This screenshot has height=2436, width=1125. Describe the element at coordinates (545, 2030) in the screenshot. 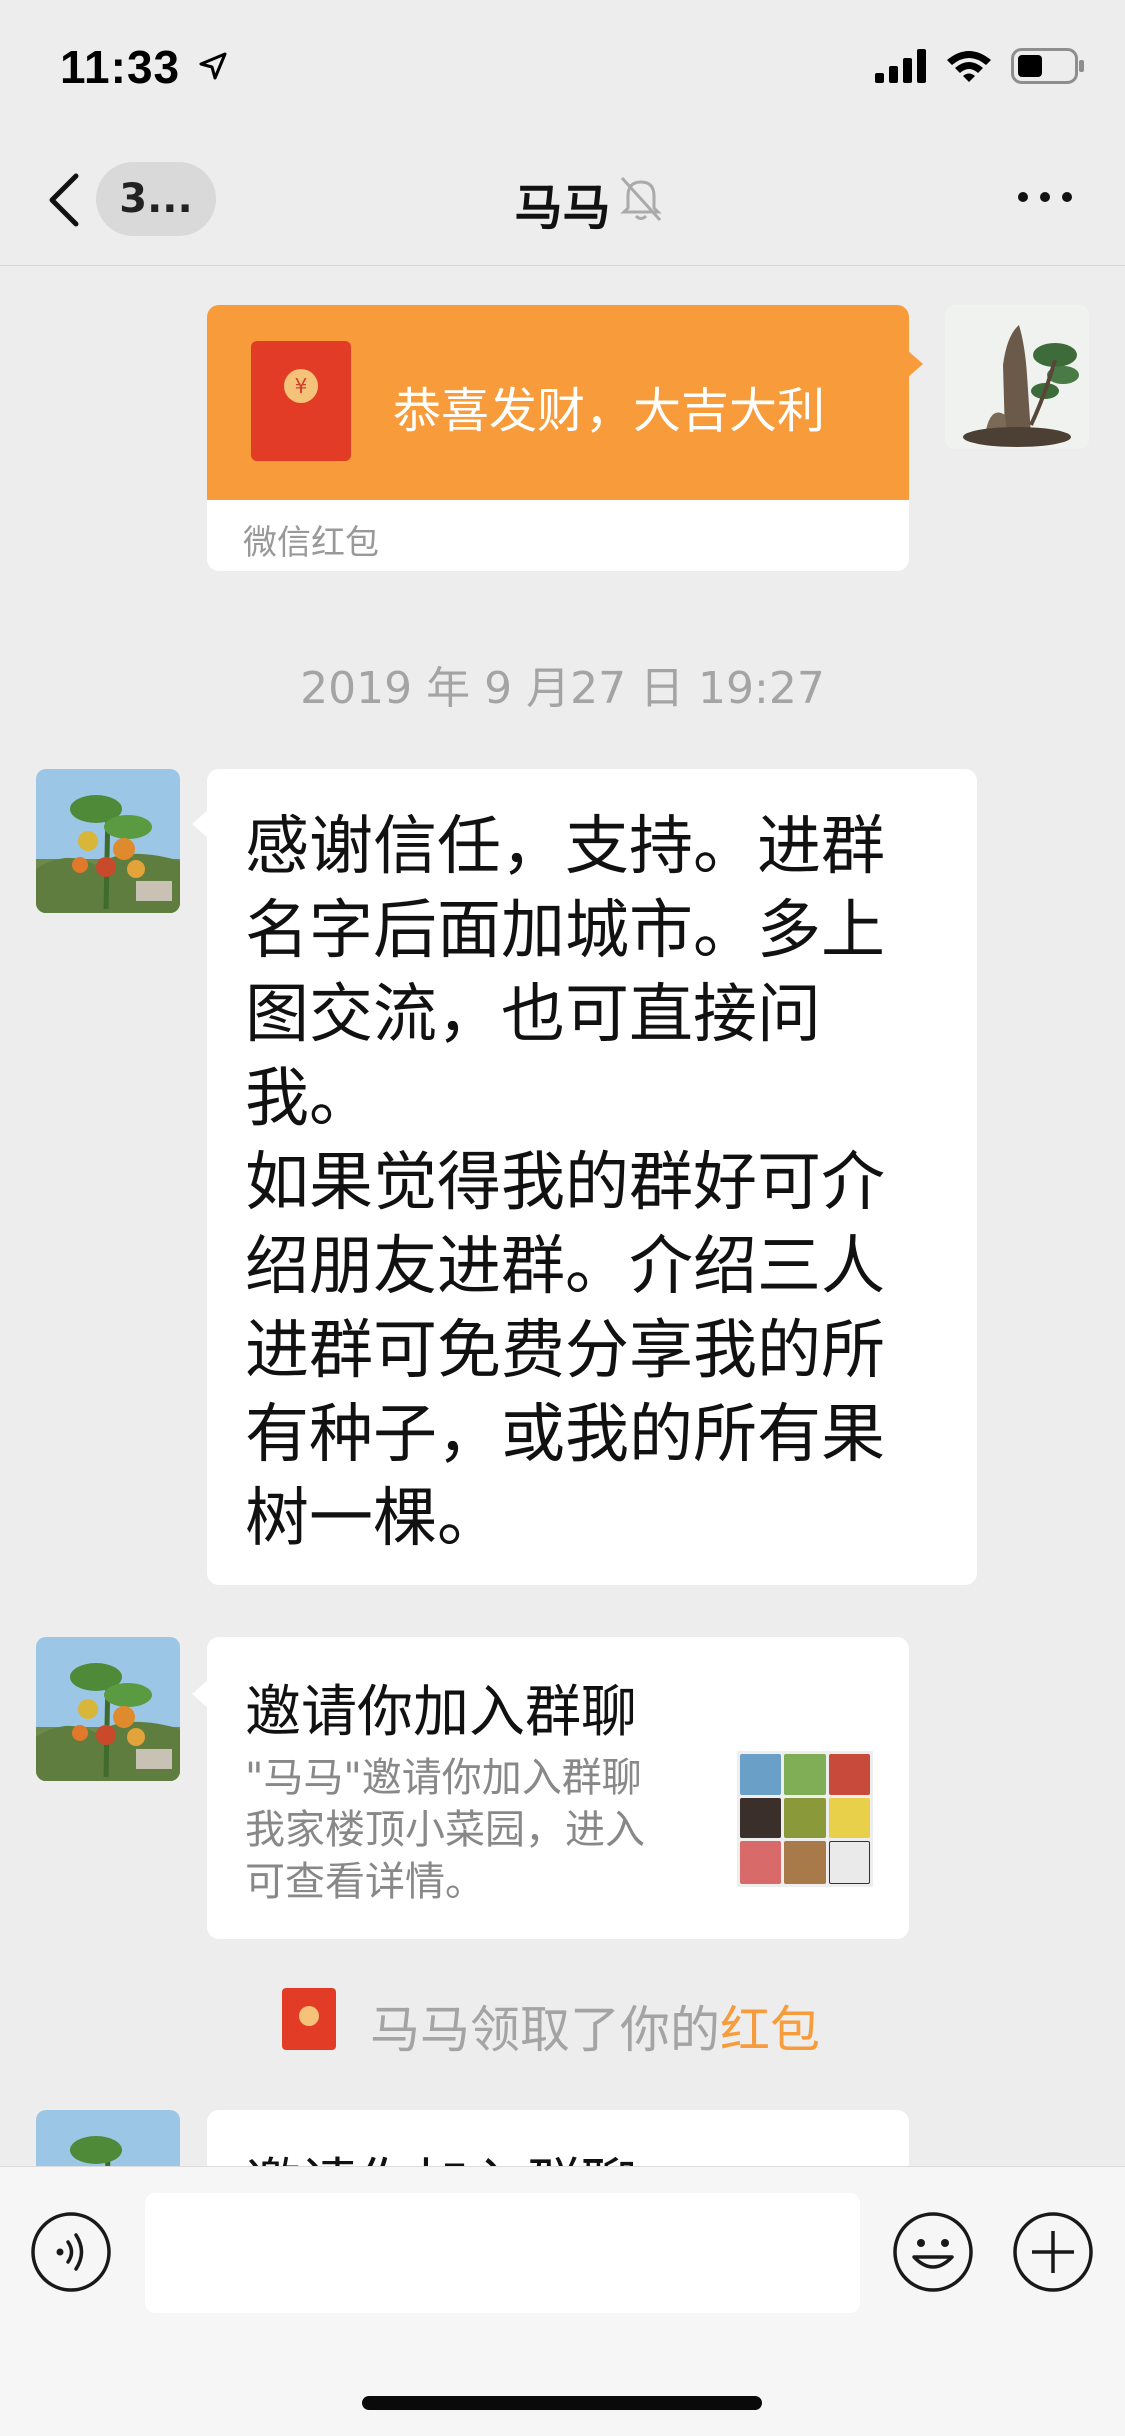

I see `notice-prefix: 马马领取了你的` at that location.